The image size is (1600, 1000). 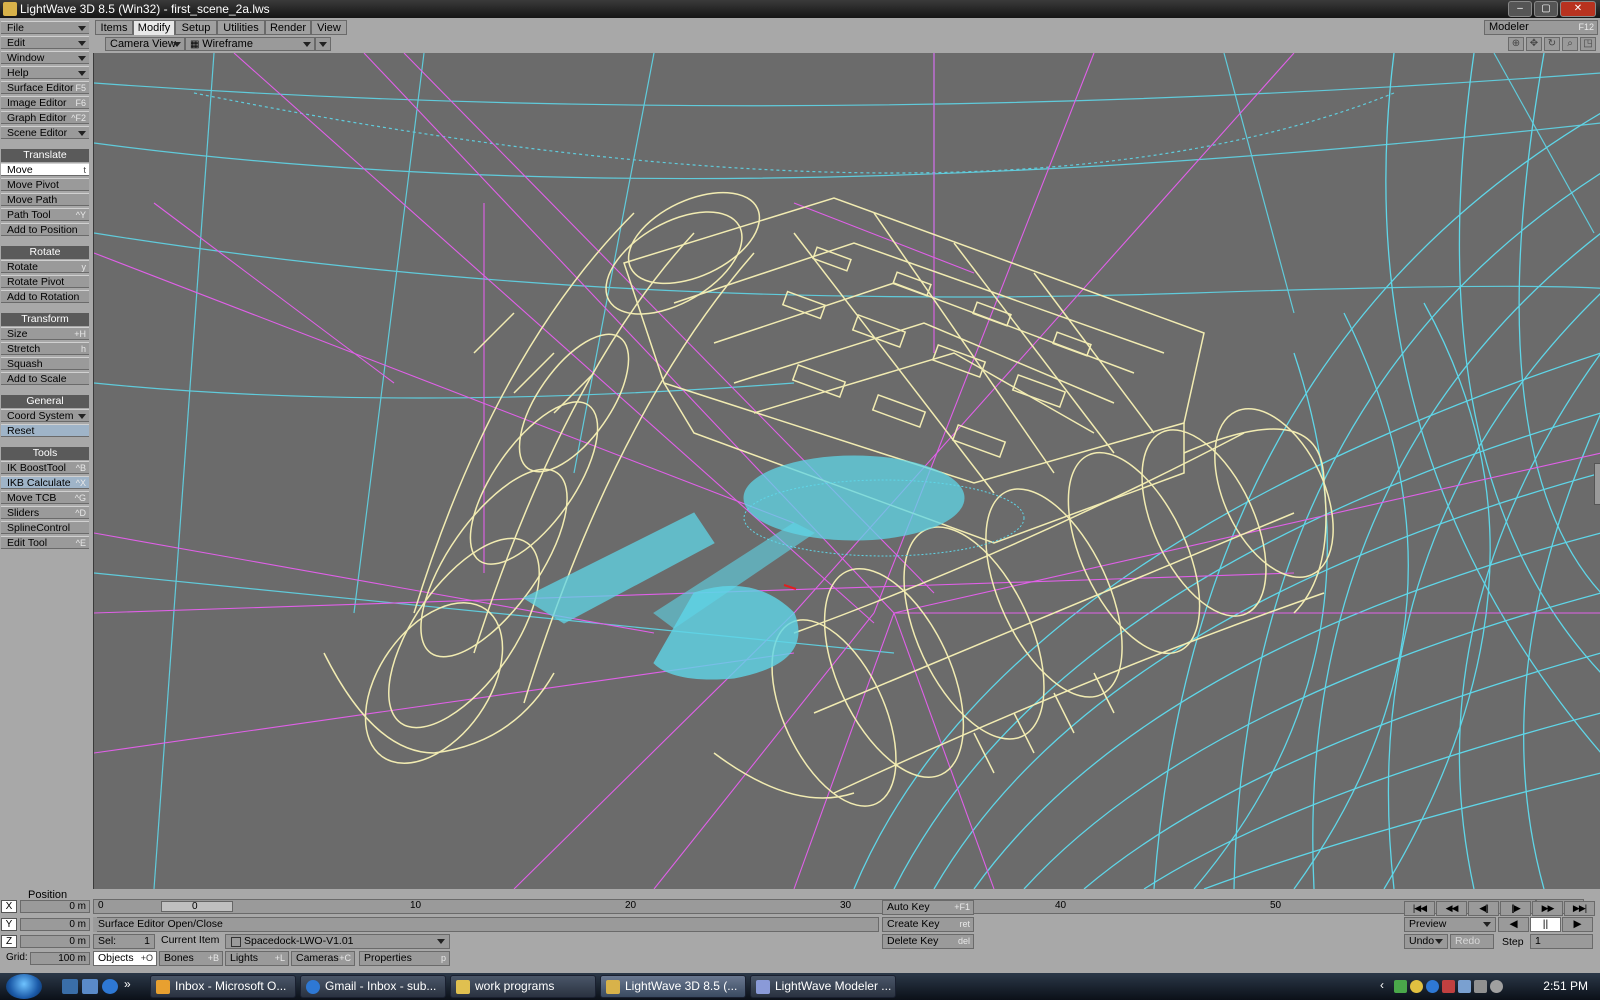 I want to click on pause-button: ||, so click(x=1545, y=924).